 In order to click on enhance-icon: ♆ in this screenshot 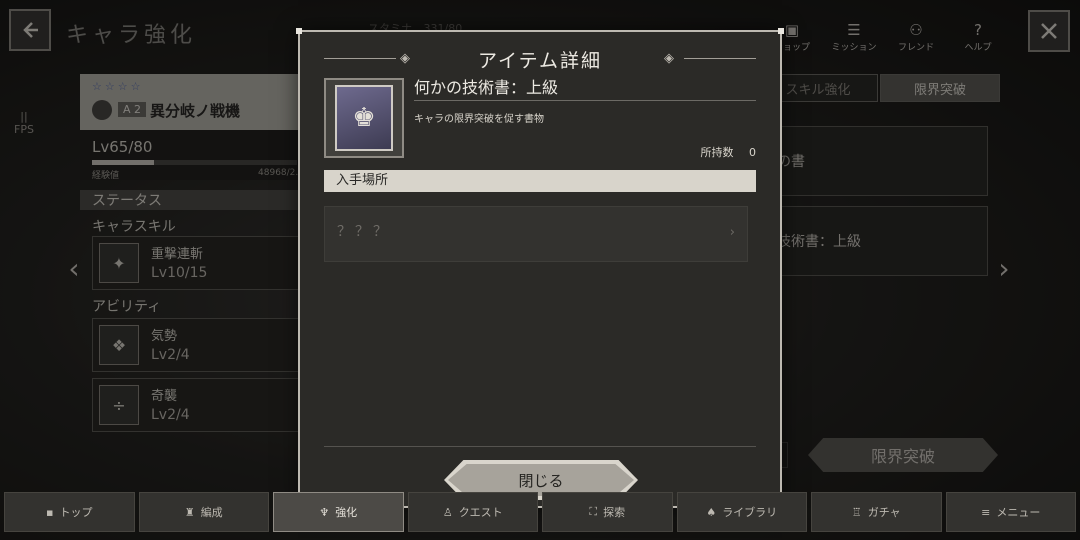, I will do `click(324, 512)`.